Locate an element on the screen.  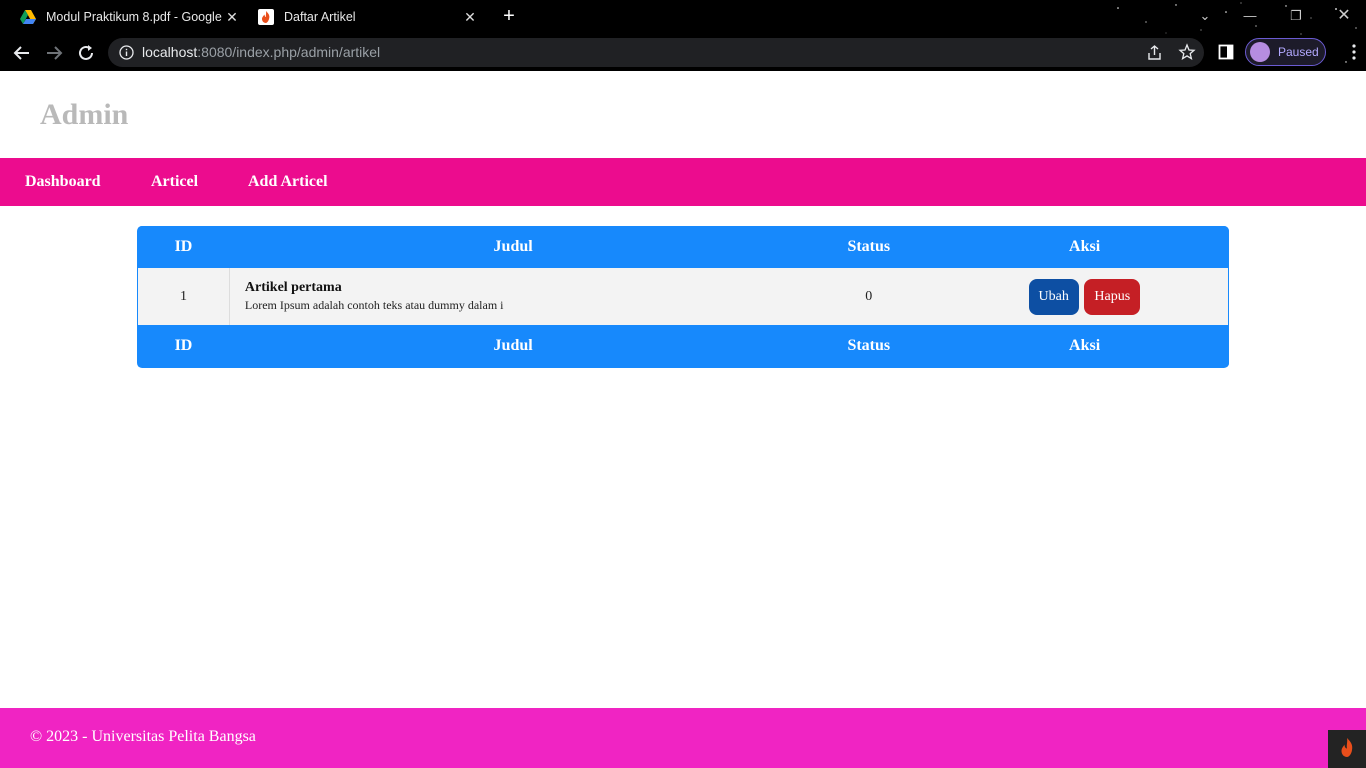
table-header-row: ID Judul Status Aksi is located at coordinates (683, 247).